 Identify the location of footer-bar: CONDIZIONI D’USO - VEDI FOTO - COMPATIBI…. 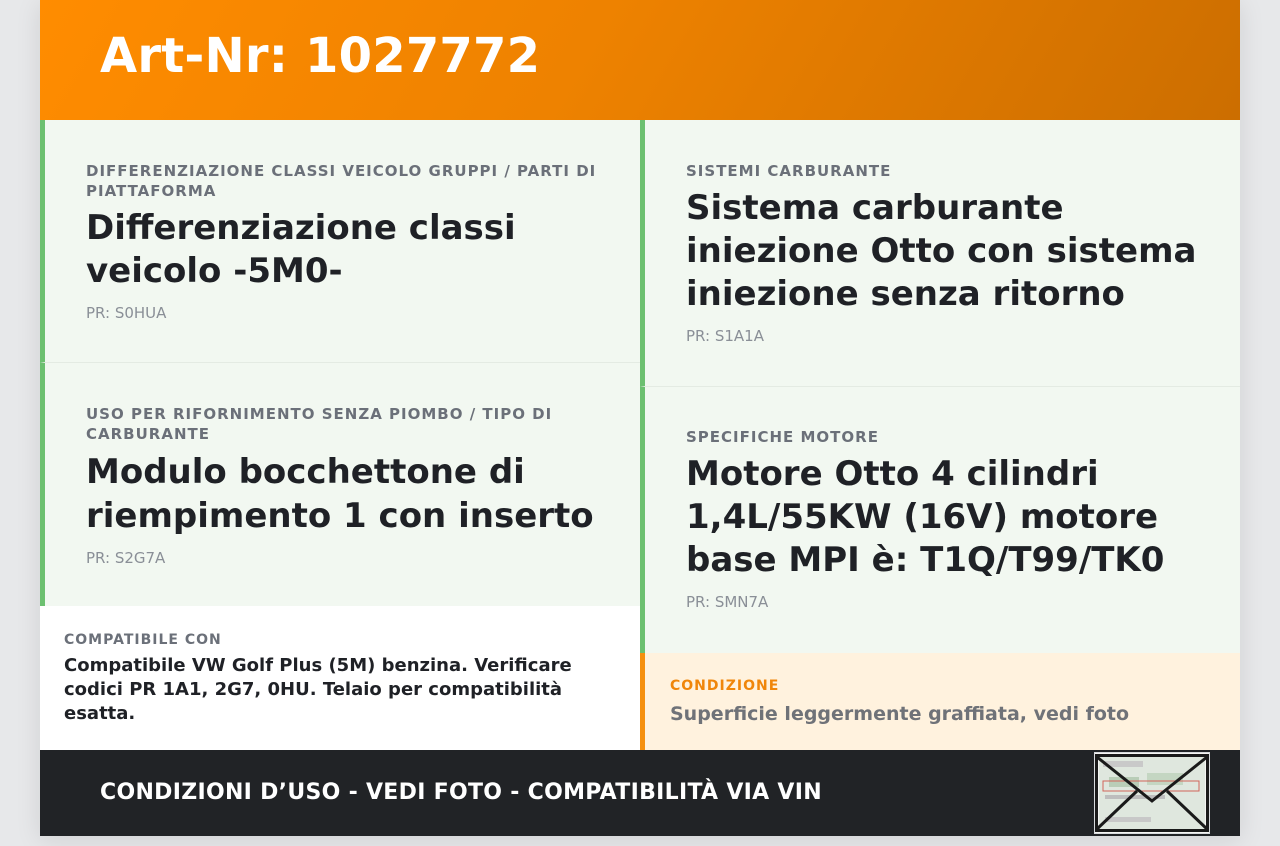
(640, 793).